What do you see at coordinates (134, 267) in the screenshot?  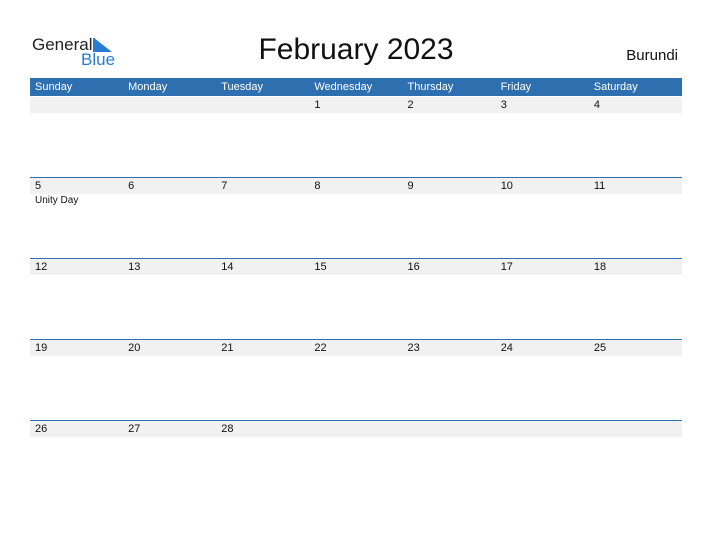 I see `day-number: 13` at bounding box center [134, 267].